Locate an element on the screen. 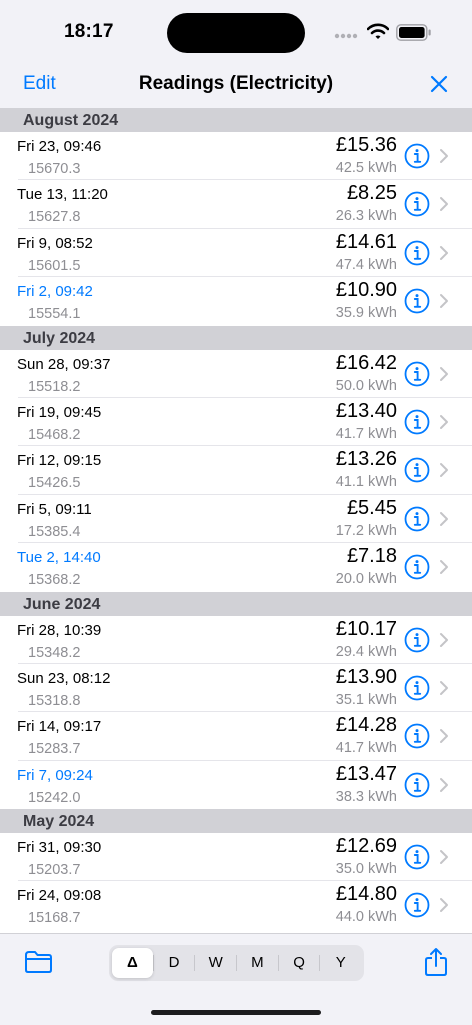  reading-date: Fri 14, 09:17 is located at coordinates (59, 727).